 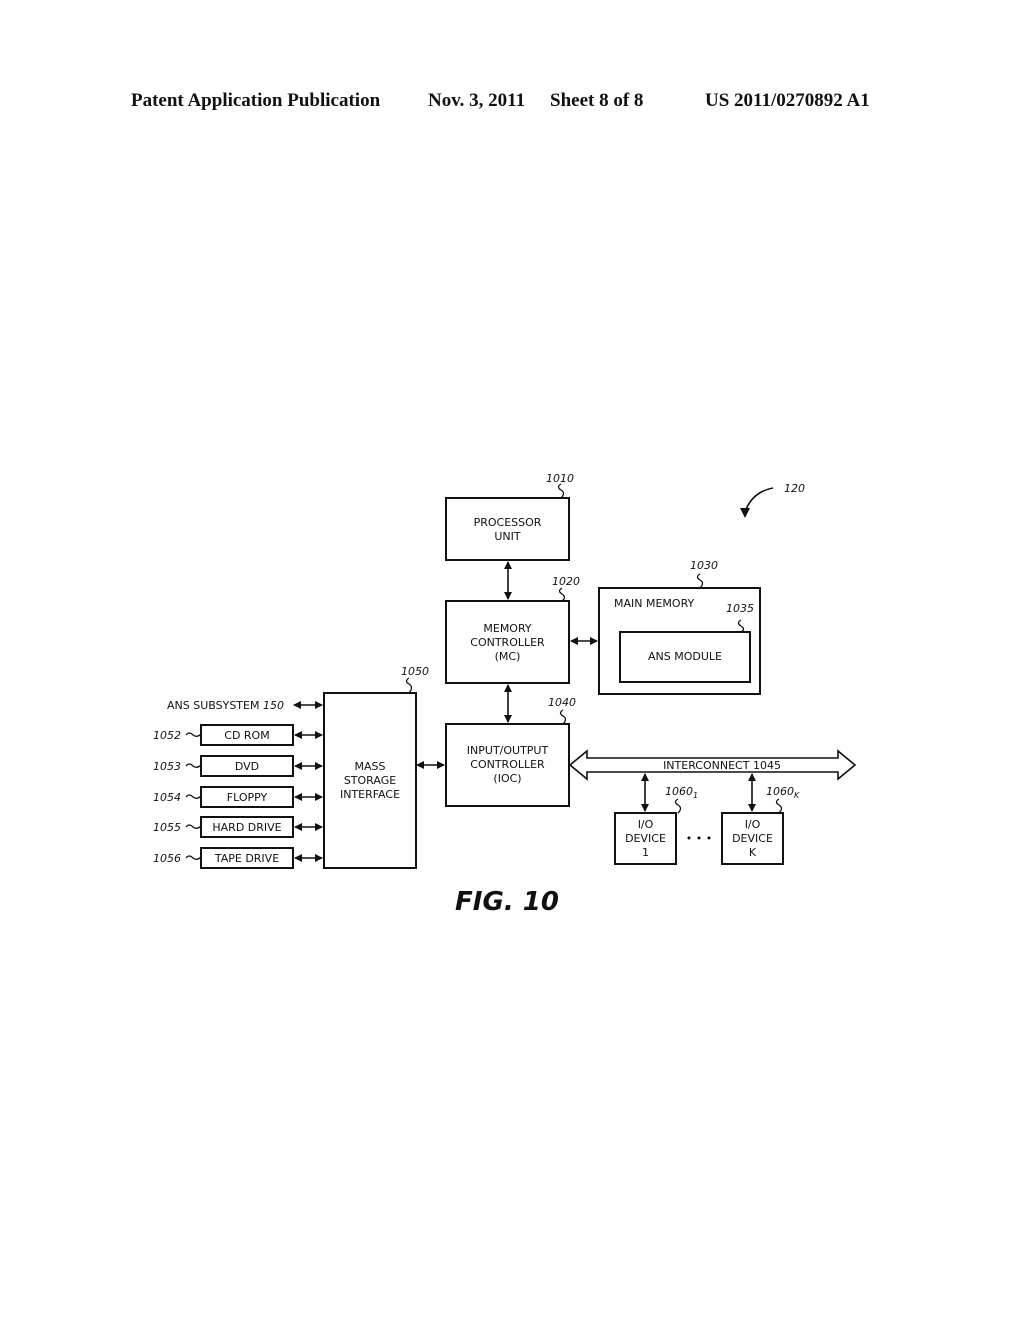 What do you see at coordinates (704, 565) in the screenshot?
I see `ref-1030: 1030` at bounding box center [704, 565].